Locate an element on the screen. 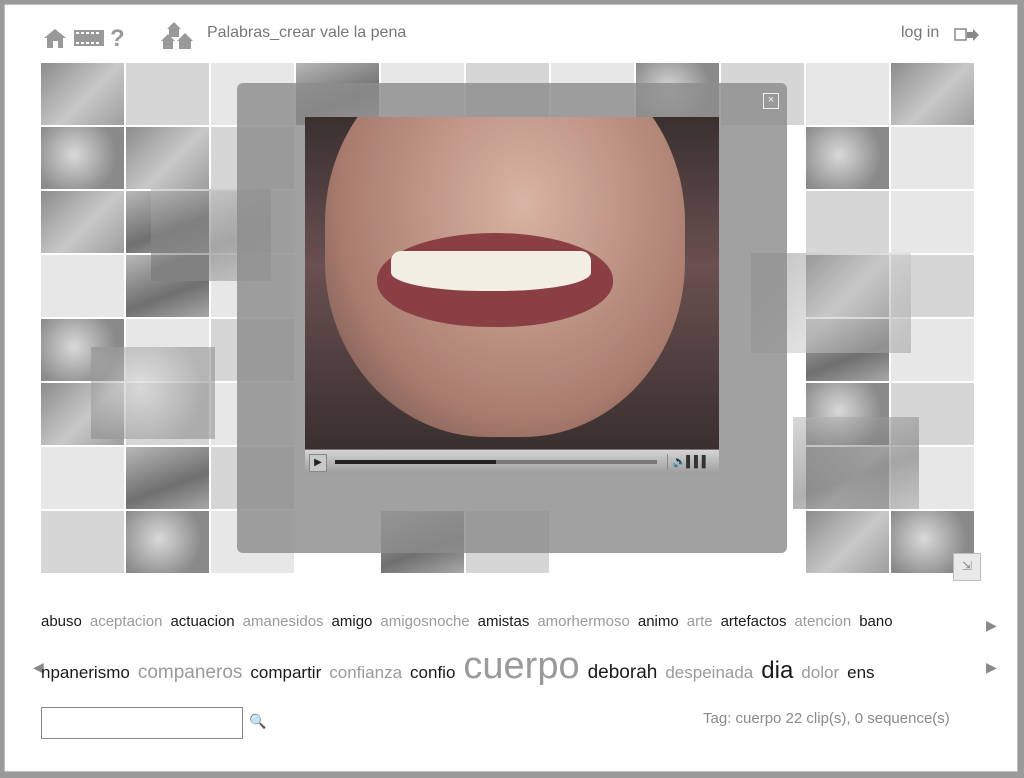  tag-link: confio is located at coordinates (432, 673).